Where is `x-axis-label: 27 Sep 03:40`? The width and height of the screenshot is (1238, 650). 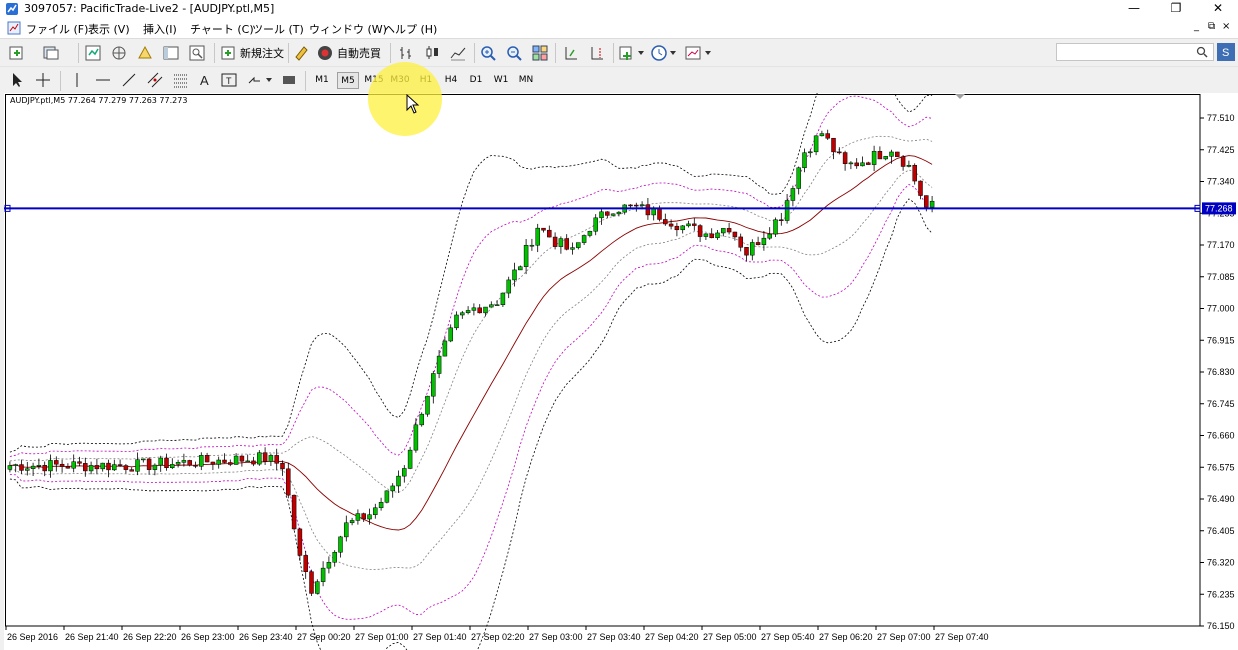
x-axis-label: 27 Sep 03:40 is located at coordinates (614, 637).